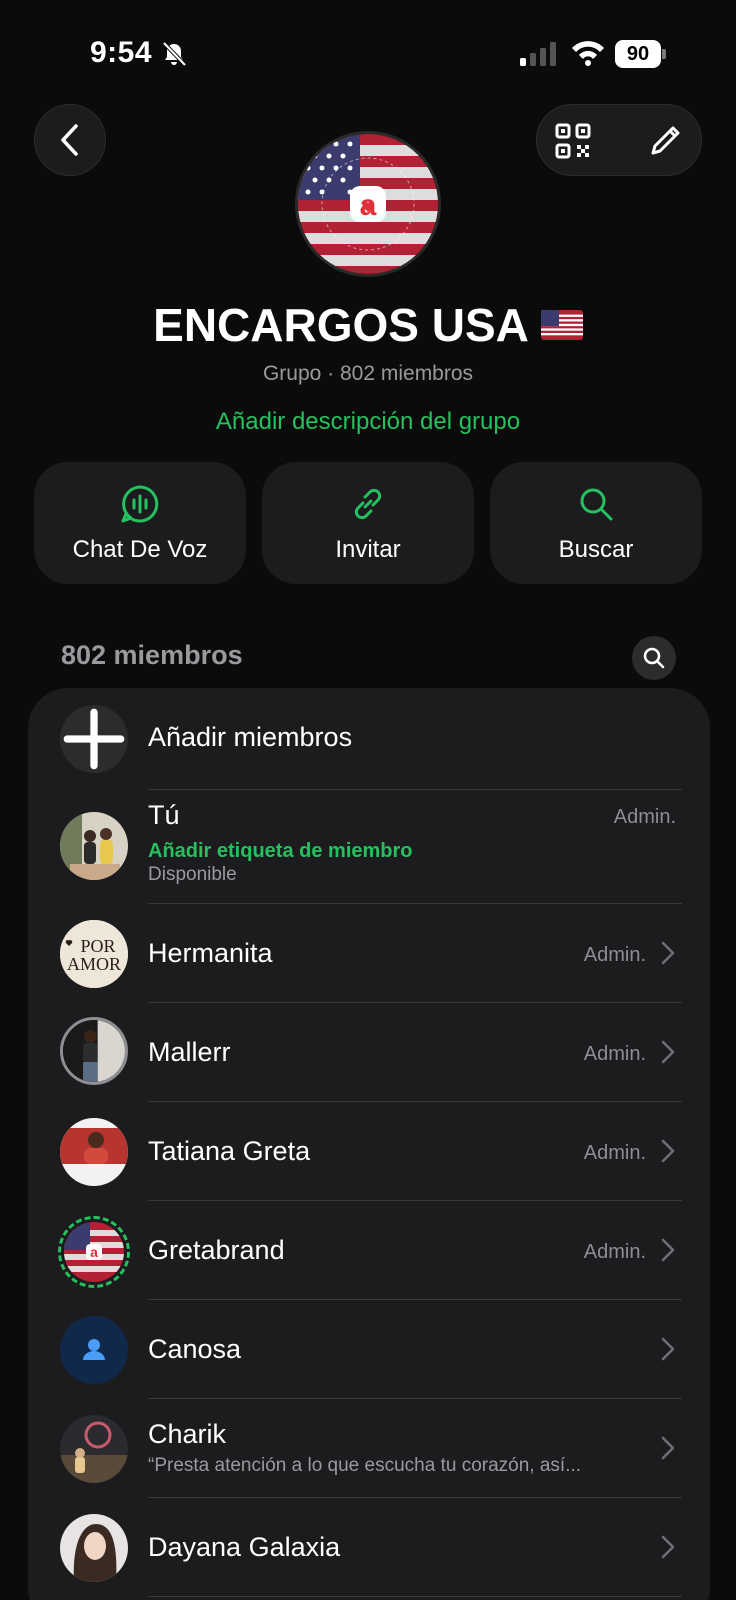 Image resolution: width=736 pixels, height=1600 pixels. Describe the element at coordinates (369, 1052) in the screenshot. I see `member-row: Mallerr Admin.` at that location.